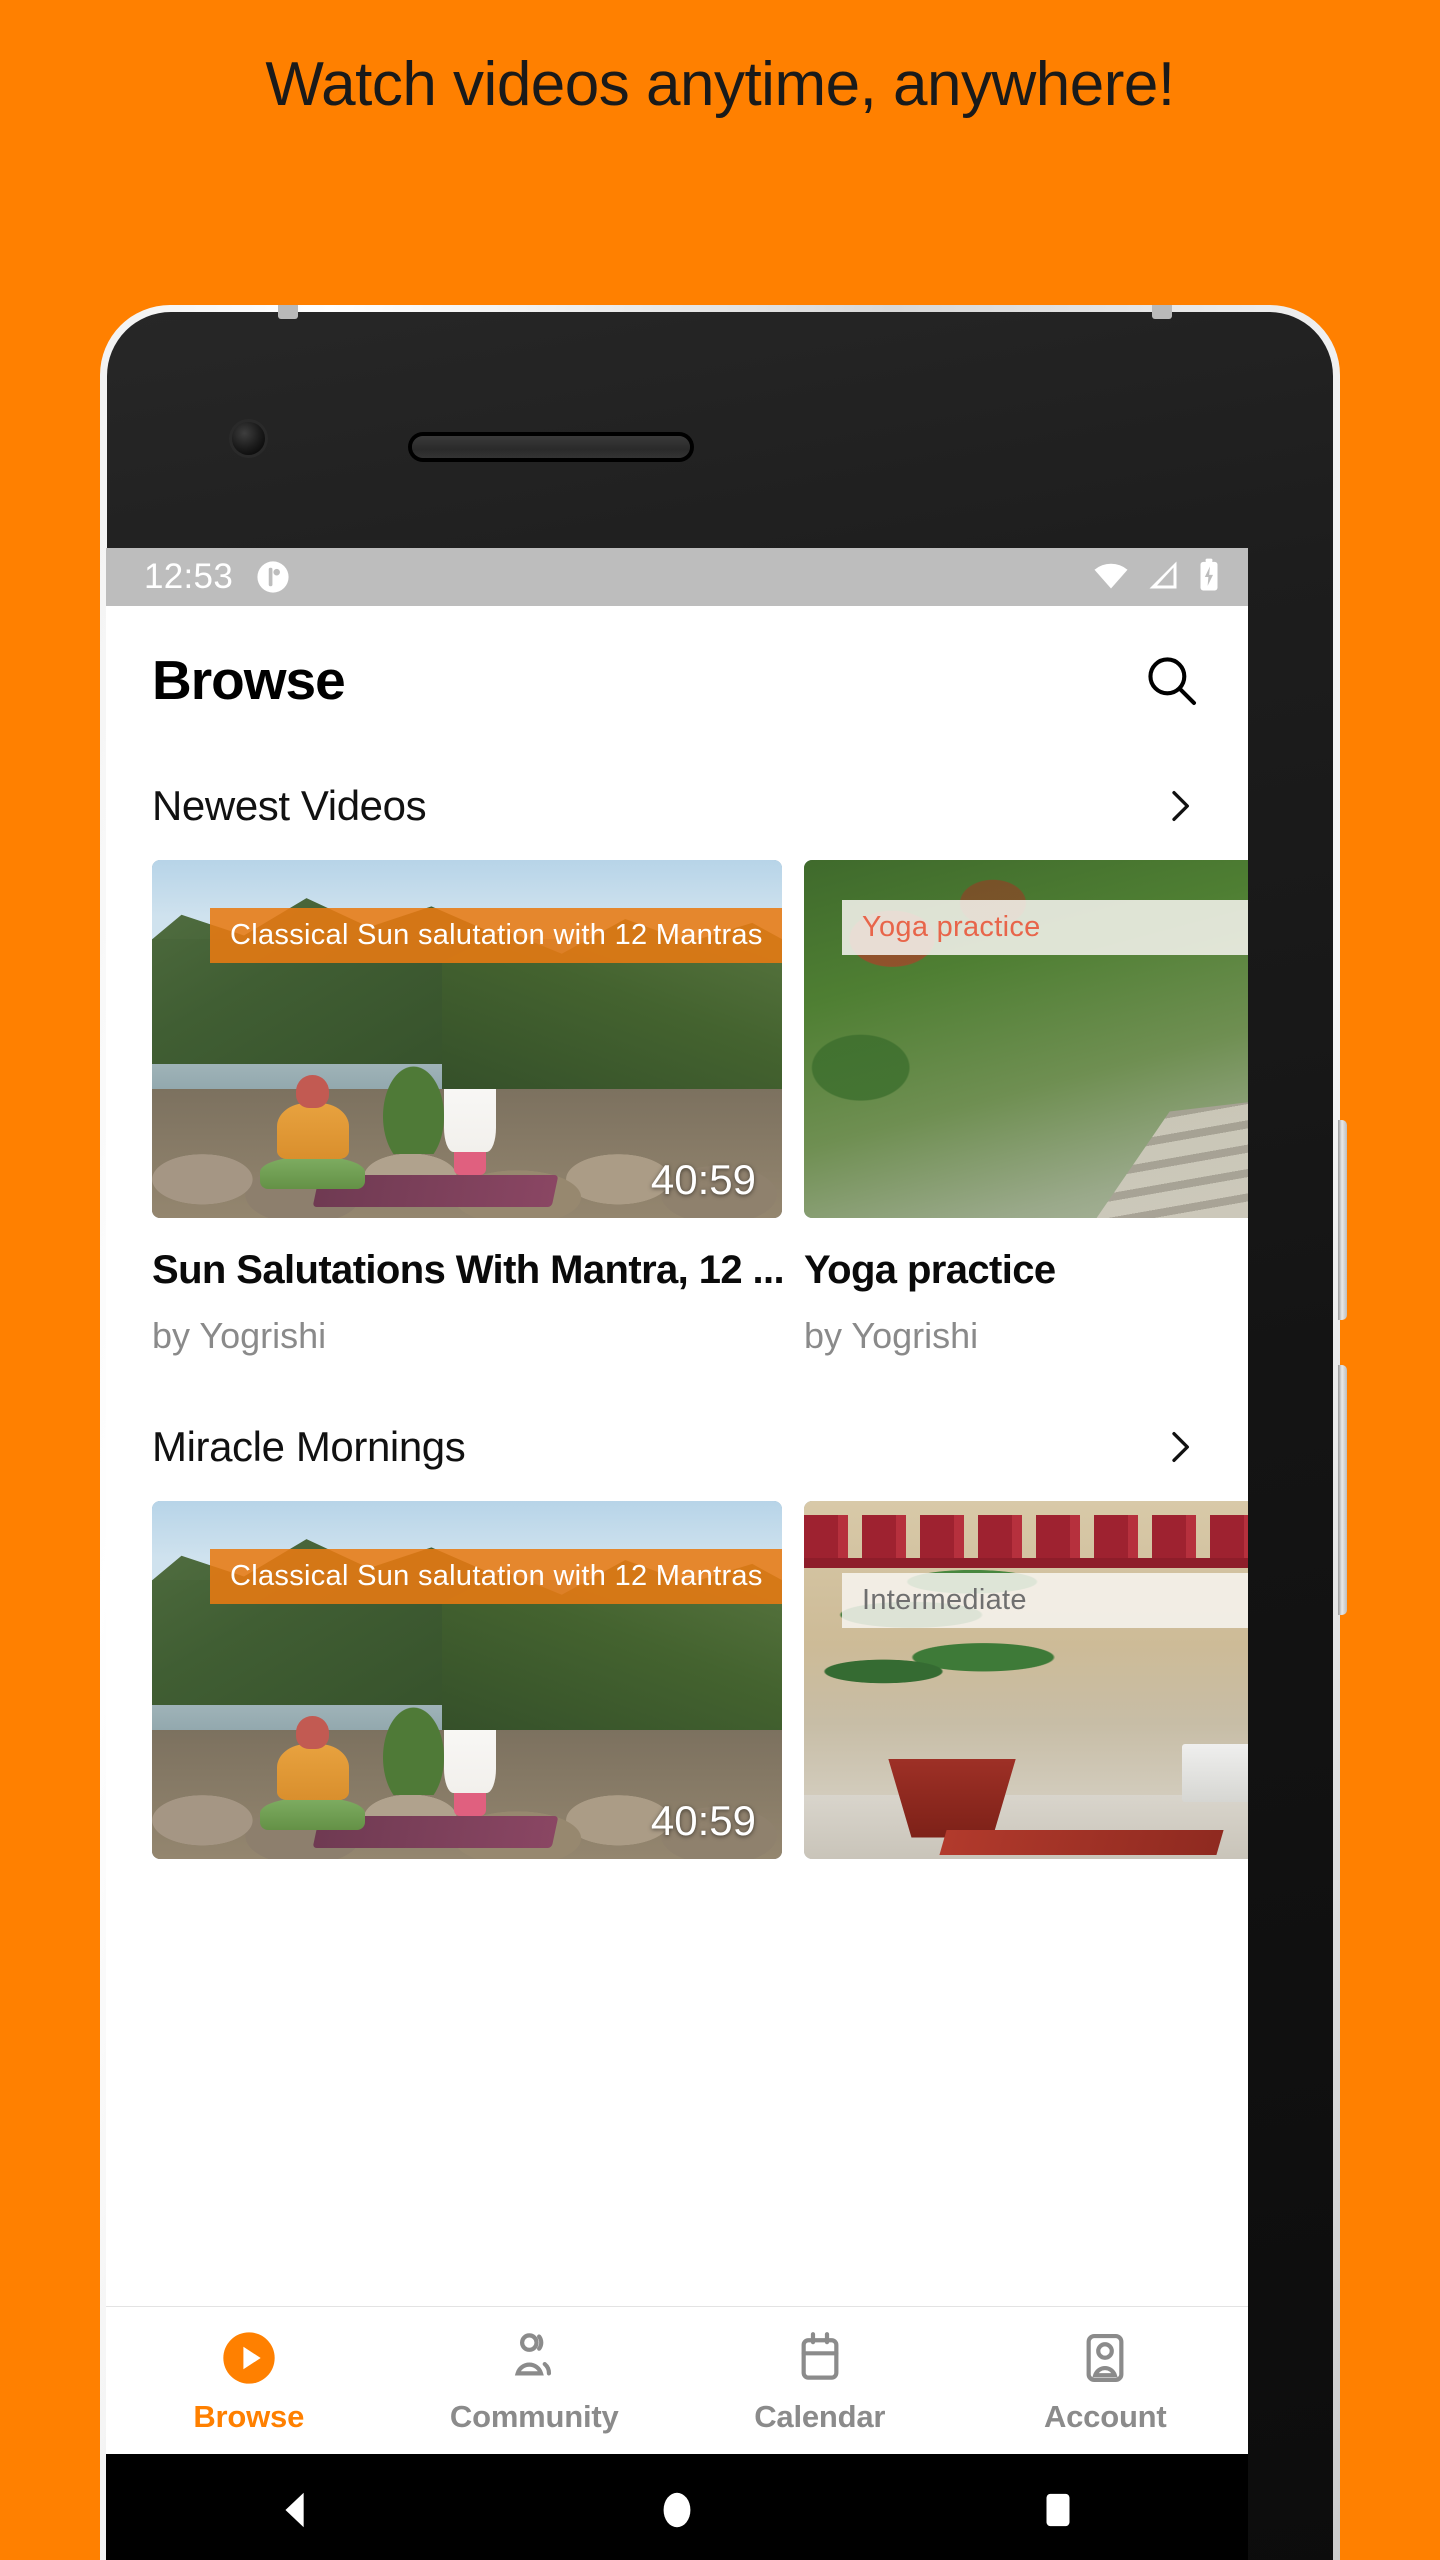 The height and width of the screenshot is (2560, 1440). What do you see at coordinates (249, 2358) in the screenshot?
I see `play-circle-icon` at bounding box center [249, 2358].